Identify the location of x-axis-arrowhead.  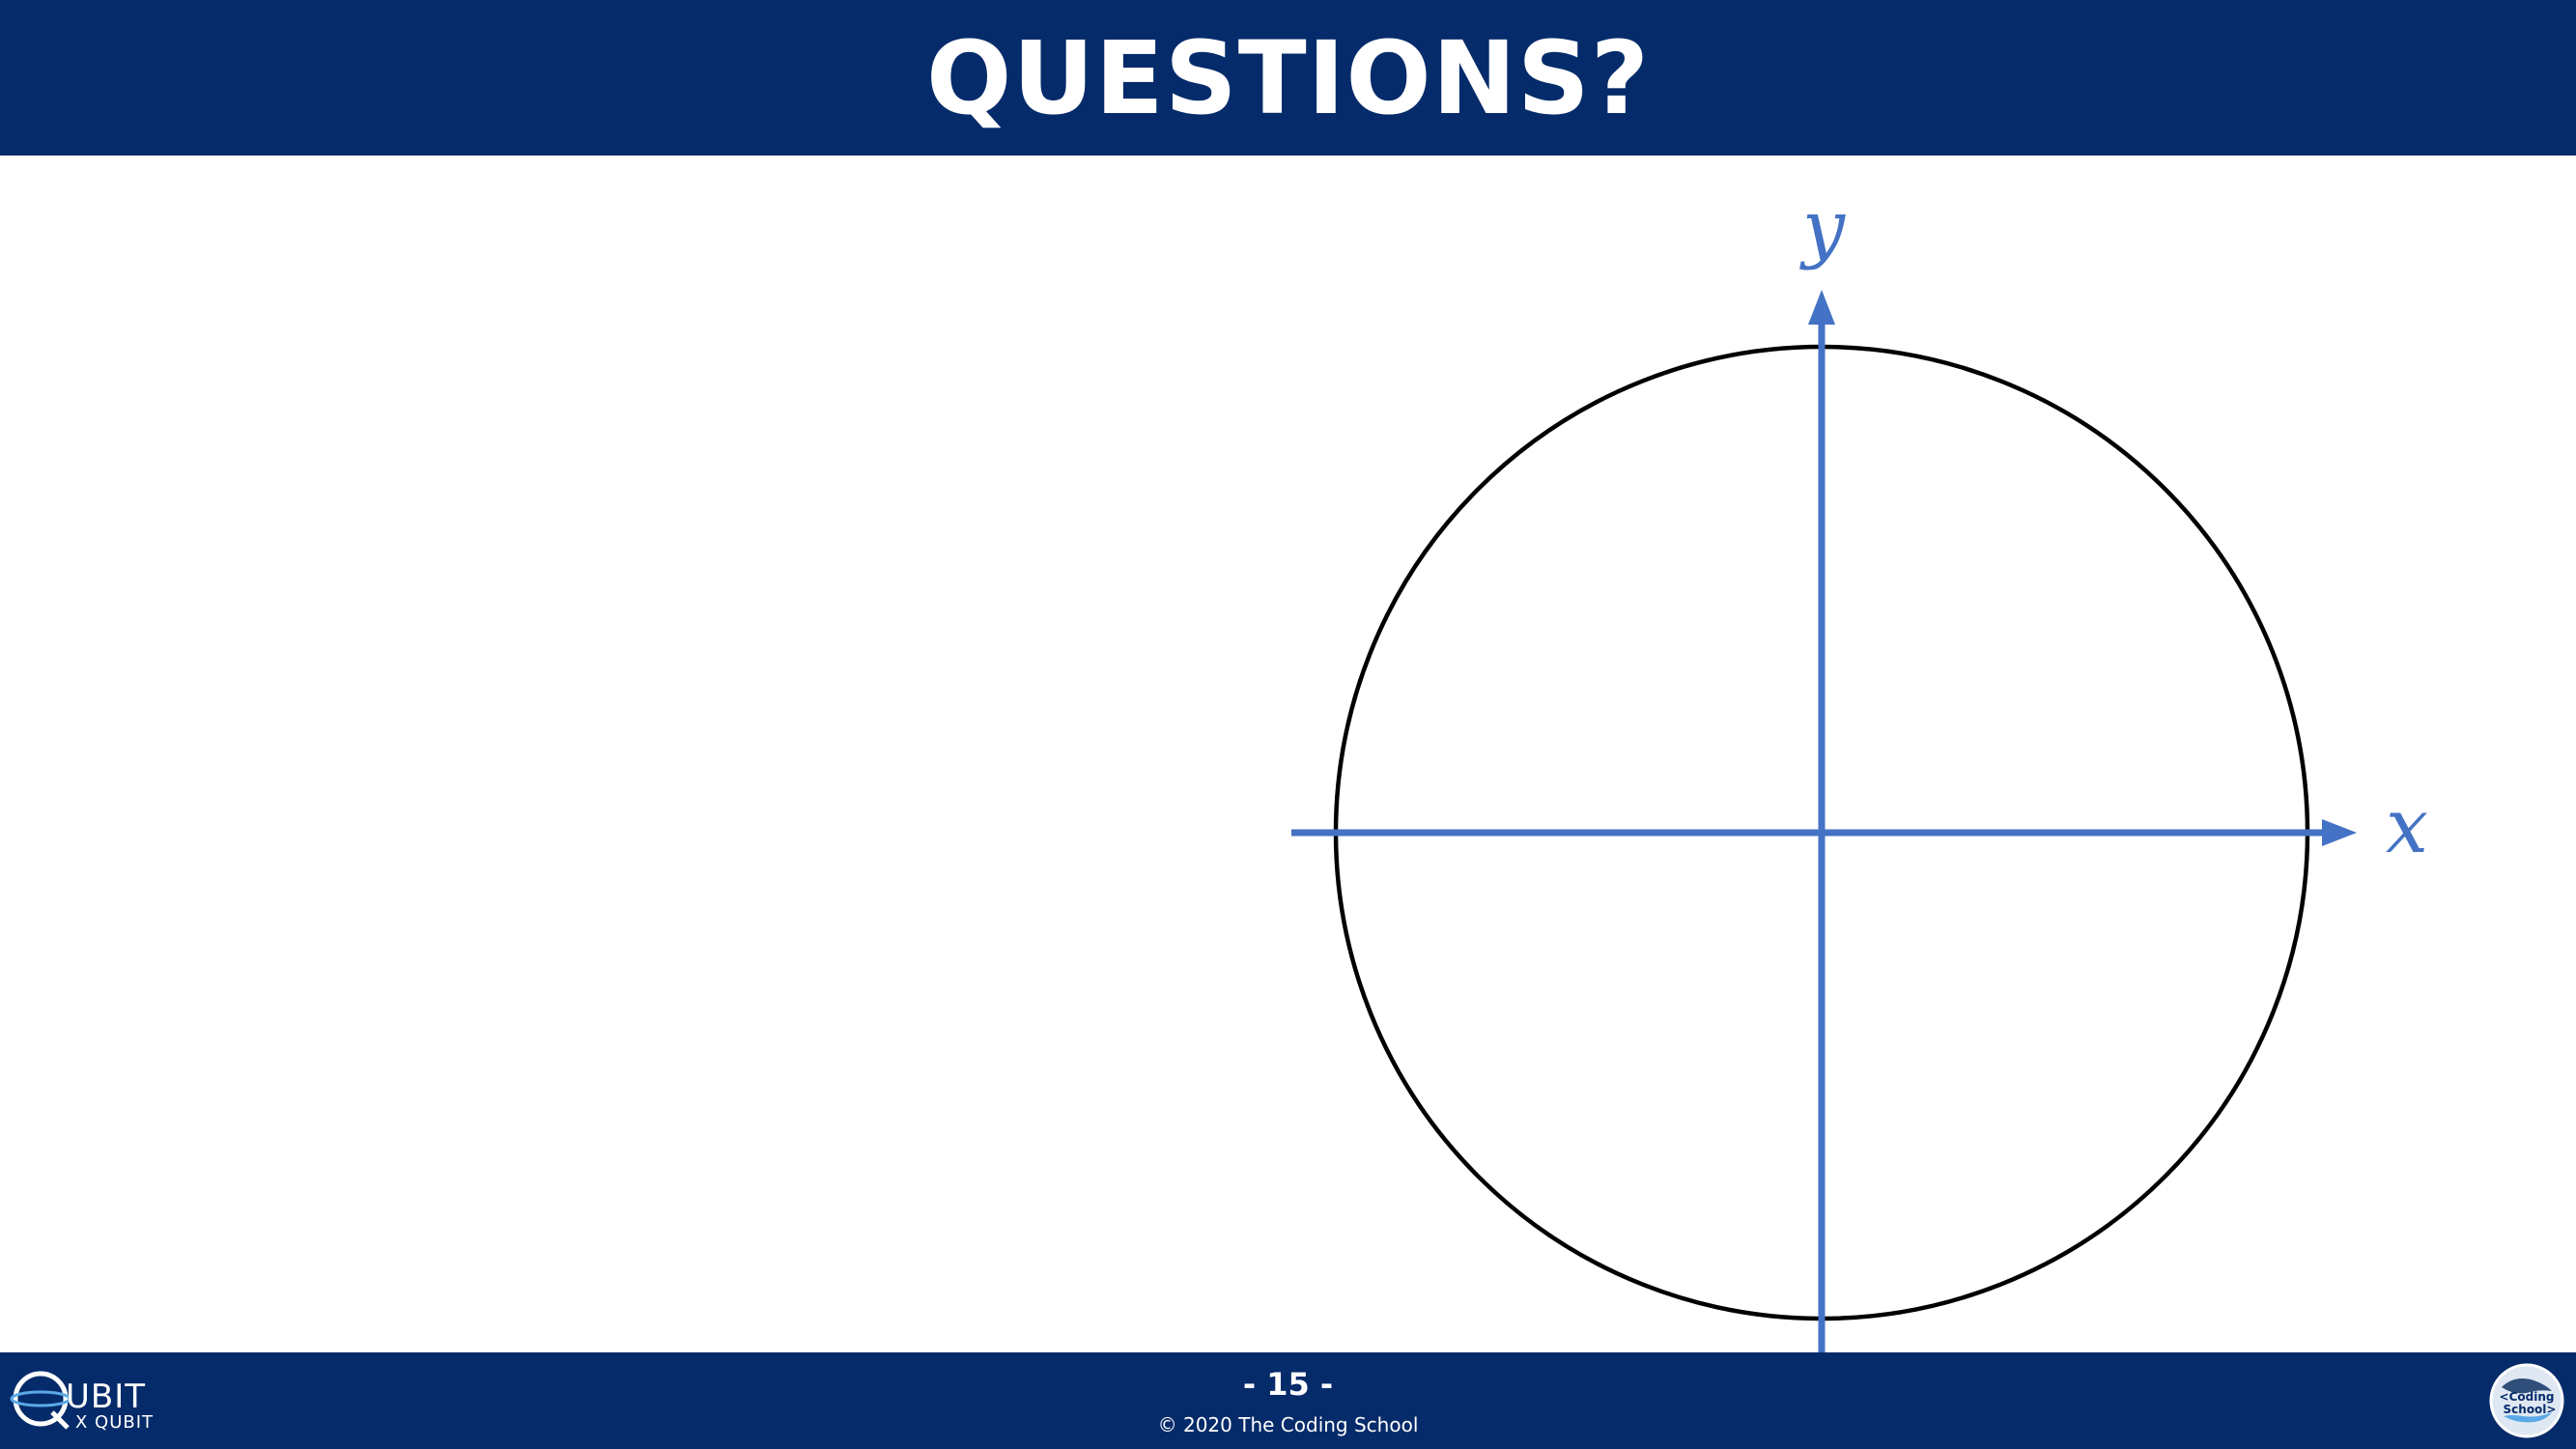
(2339, 832).